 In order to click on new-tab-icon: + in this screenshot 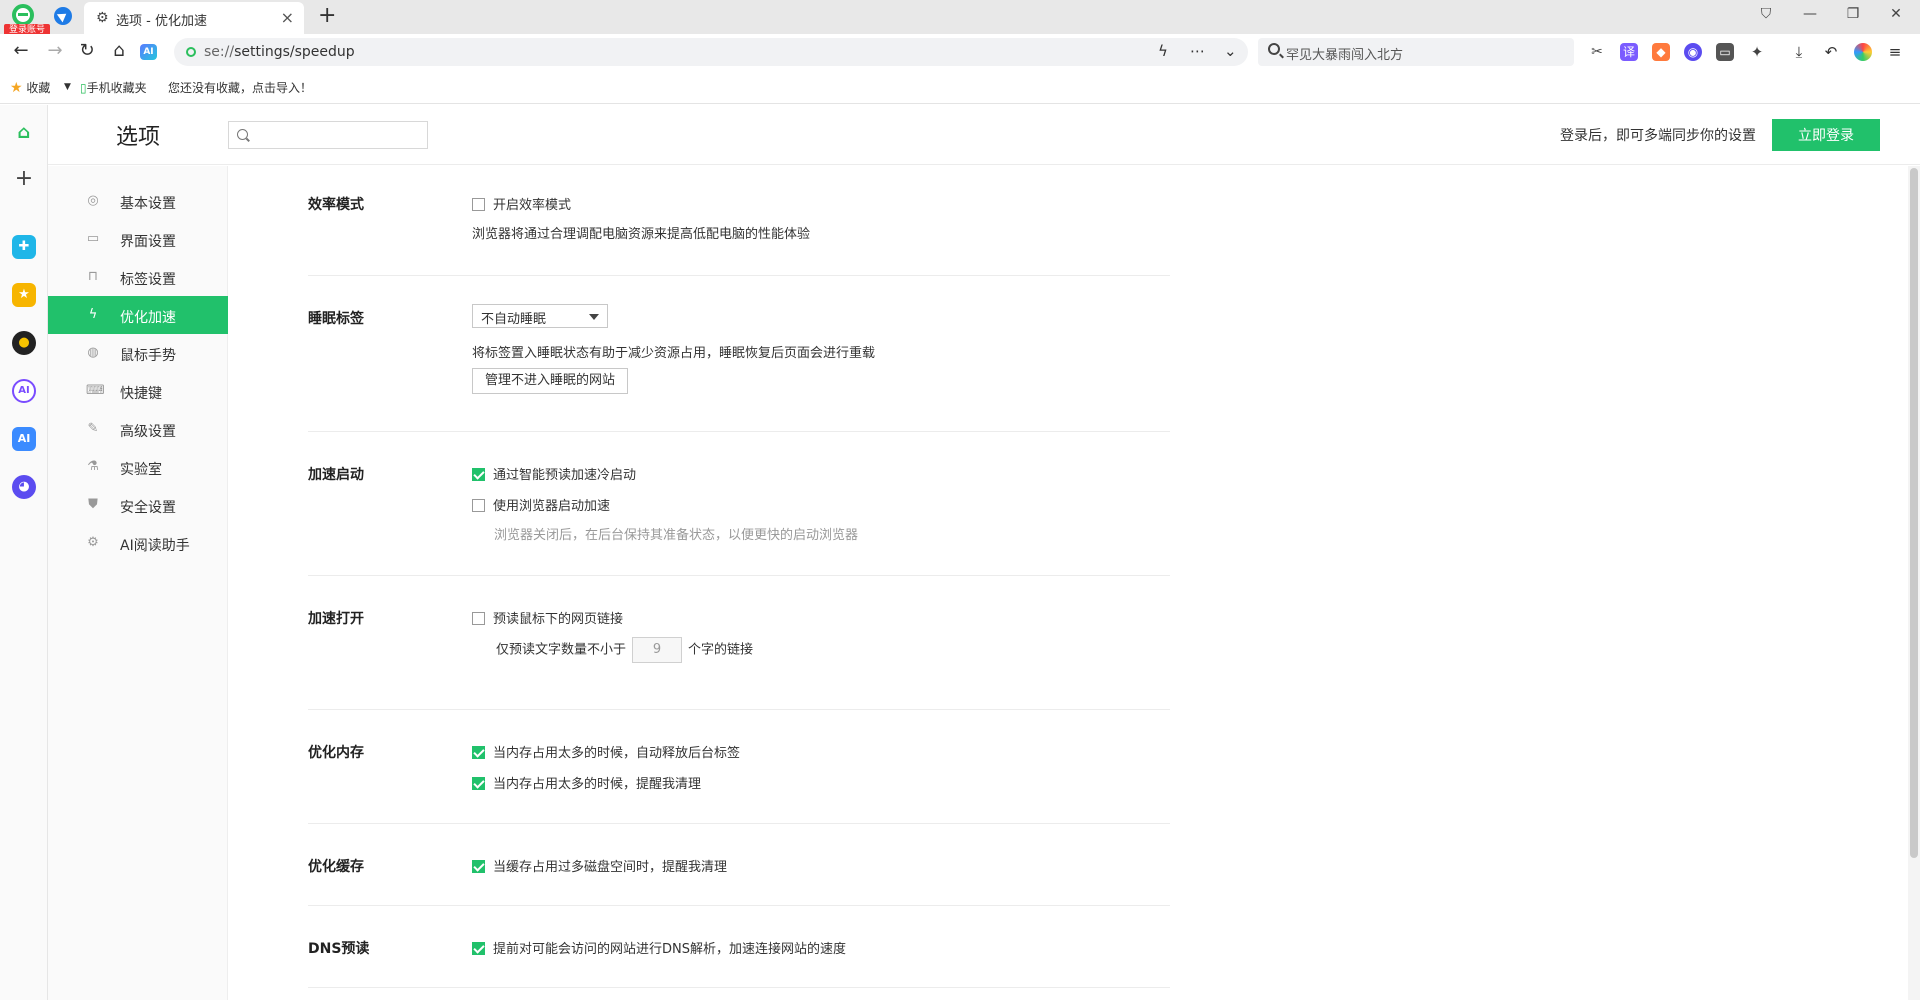, I will do `click(327, 15)`.